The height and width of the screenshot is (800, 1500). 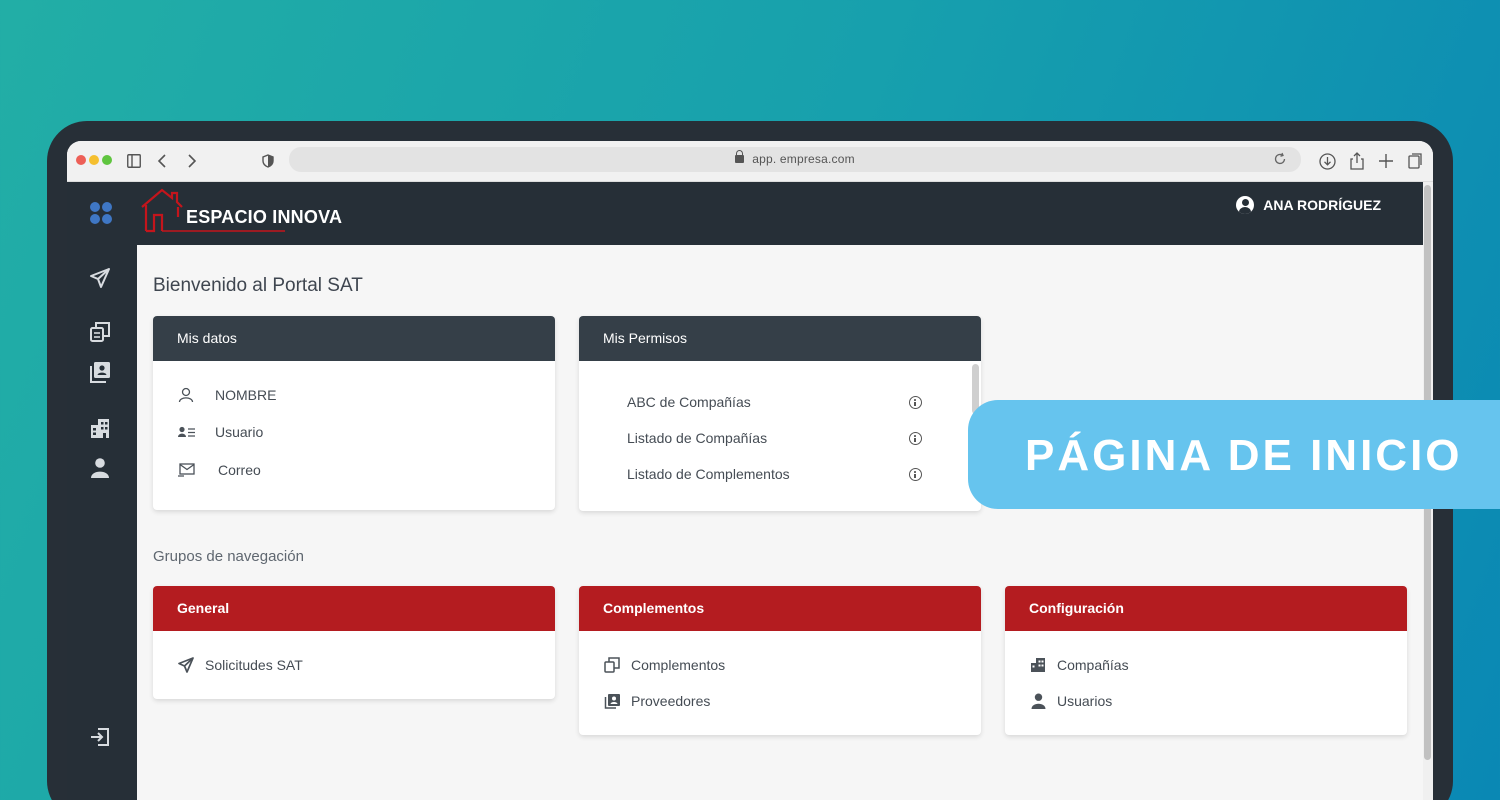 I want to click on nav-item-complementos: Complementos, so click(x=664, y=665).